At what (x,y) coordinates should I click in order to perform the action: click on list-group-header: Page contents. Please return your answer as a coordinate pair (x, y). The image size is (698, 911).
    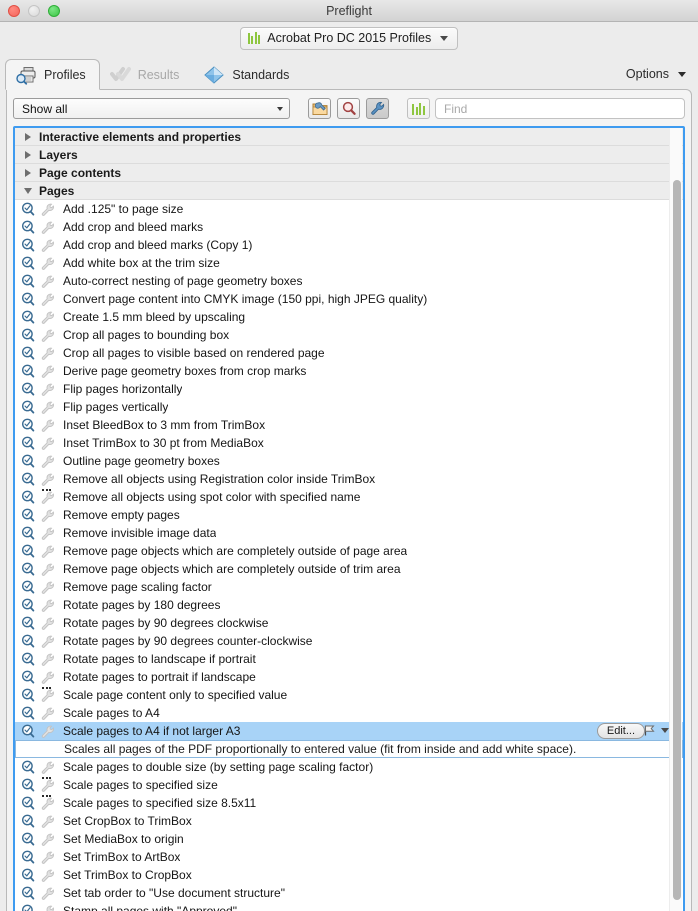
    Looking at the image, I should click on (349, 173).